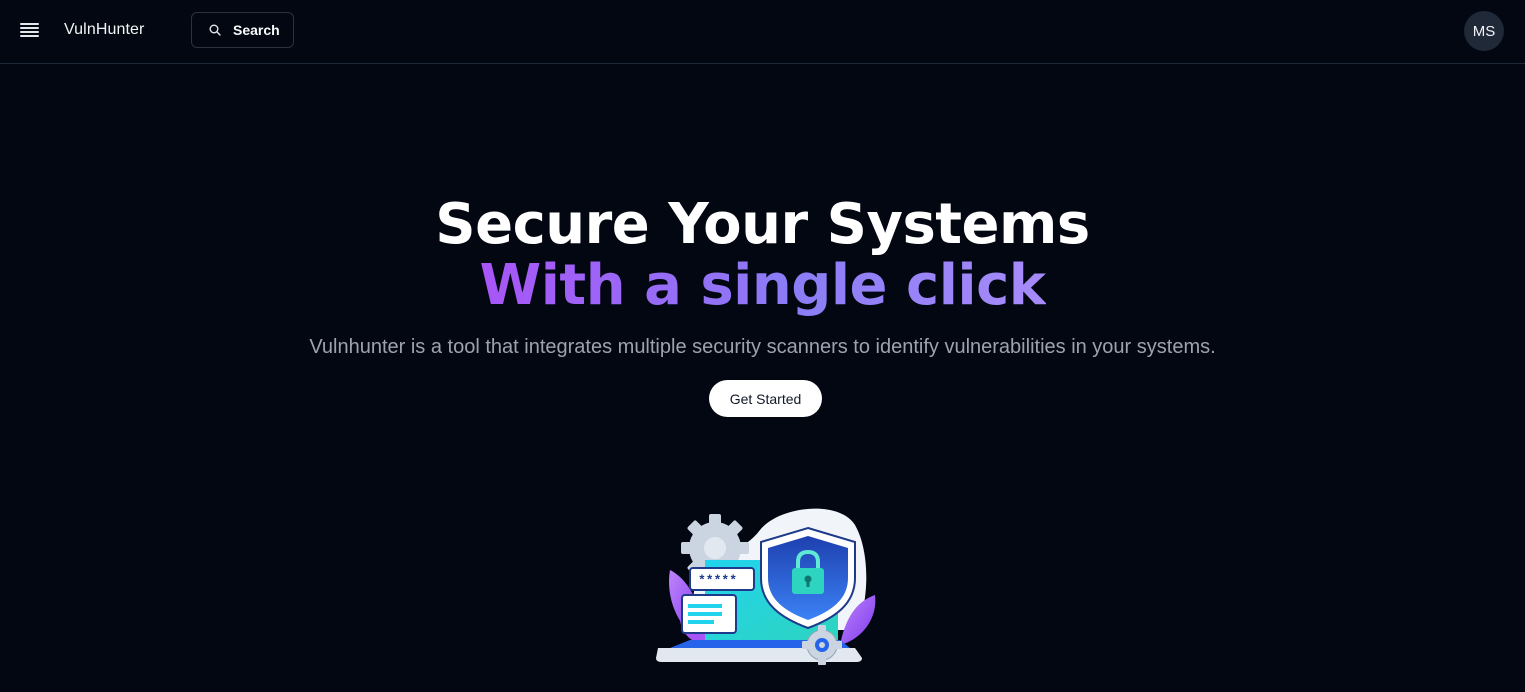  What do you see at coordinates (104, 30) in the screenshot?
I see `brand-name: VulnHunter` at bounding box center [104, 30].